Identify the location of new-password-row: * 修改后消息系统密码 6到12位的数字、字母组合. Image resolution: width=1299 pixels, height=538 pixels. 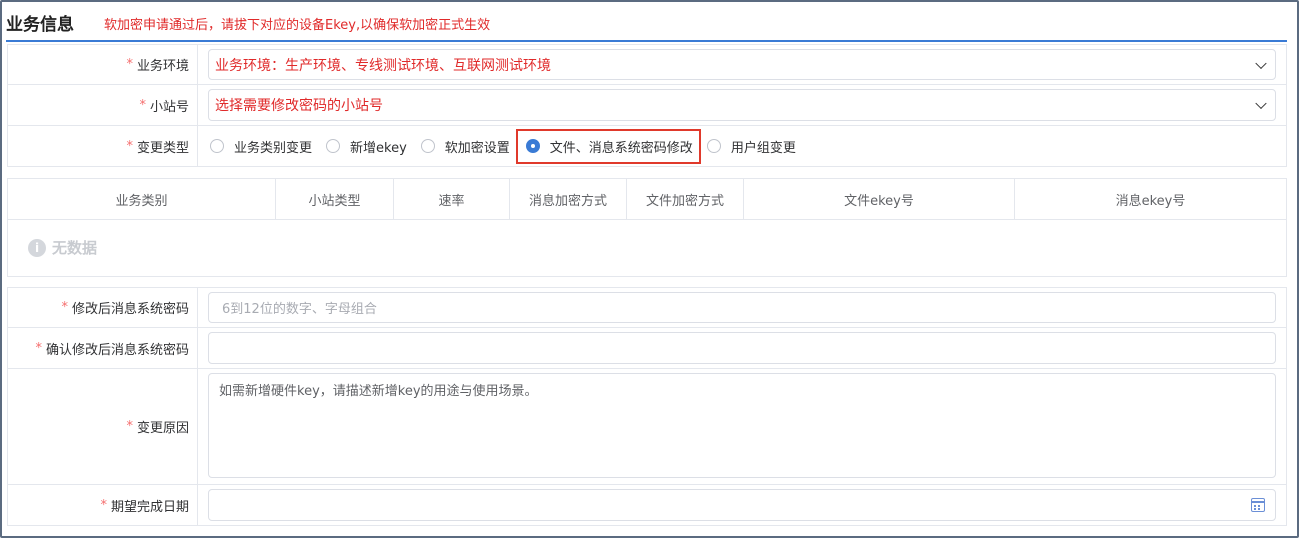
(647, 307).